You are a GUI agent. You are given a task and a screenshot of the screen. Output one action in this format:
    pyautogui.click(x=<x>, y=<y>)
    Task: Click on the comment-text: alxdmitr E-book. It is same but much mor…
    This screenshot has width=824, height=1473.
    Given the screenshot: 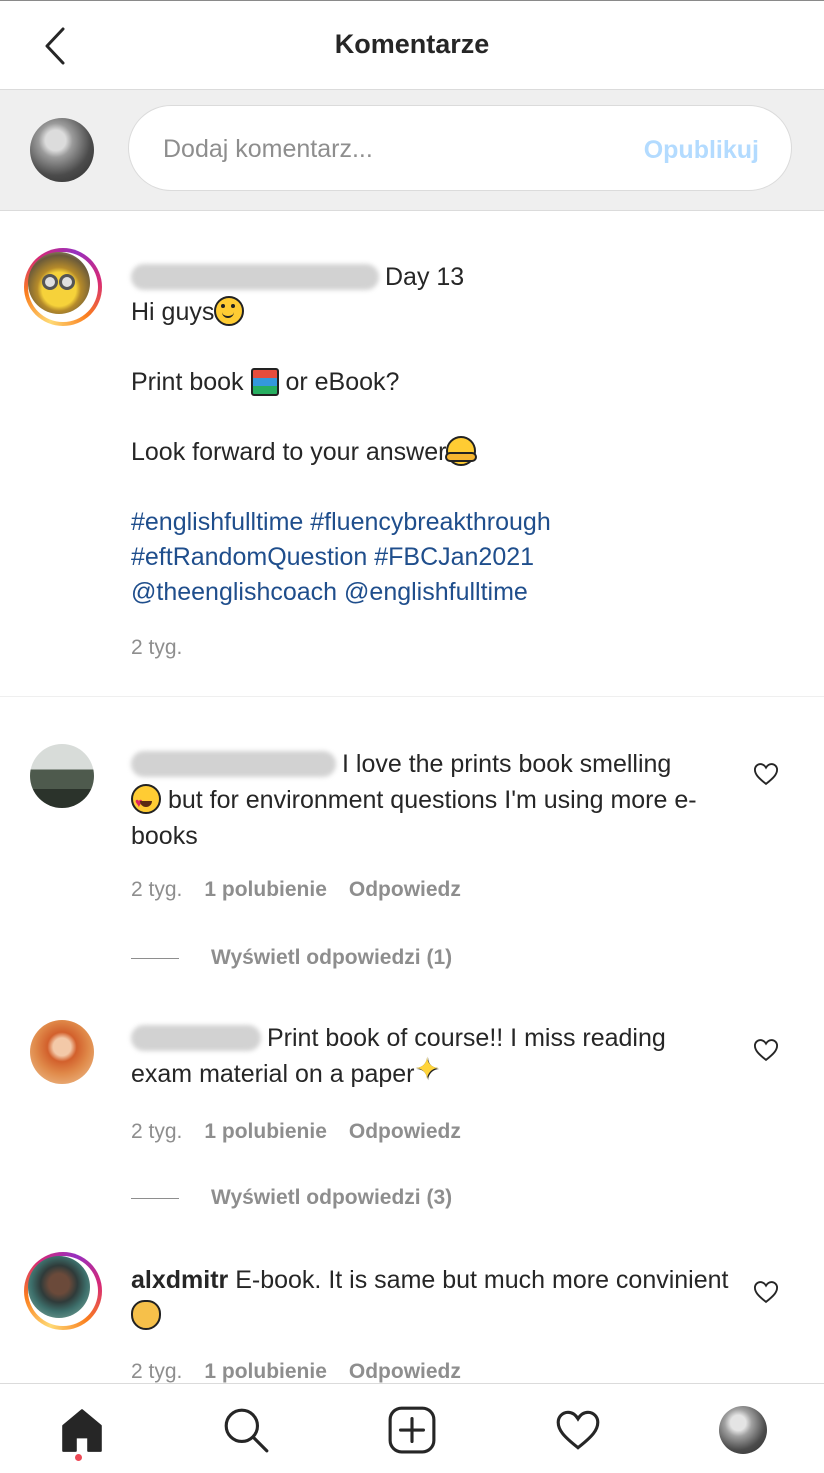 What is the action you would take?
    pyautogui.click(x=431, y=1298)
    